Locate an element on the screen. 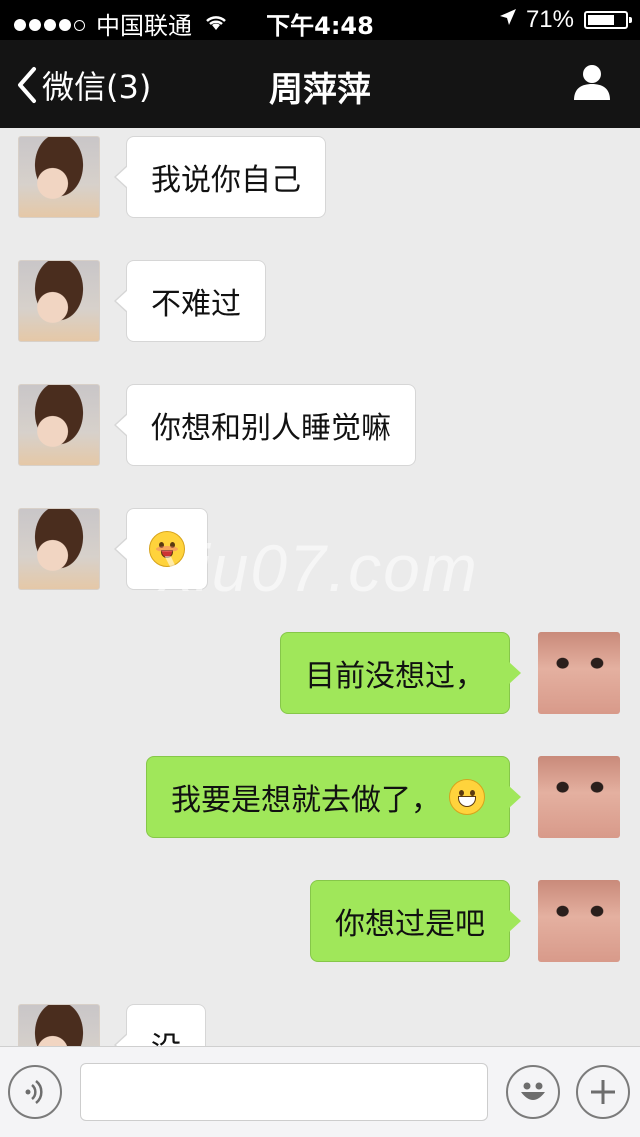 The height and width of the screenshot is (1137, 640). message-row: 我说你自己 is located at coordinates (320, 173).